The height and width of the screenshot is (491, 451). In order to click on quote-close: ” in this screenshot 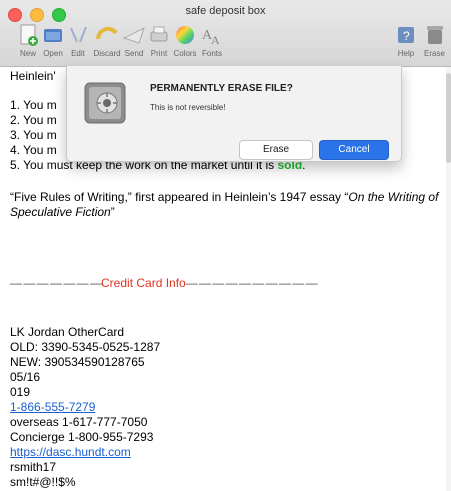, I will do `click(112, 212)`.